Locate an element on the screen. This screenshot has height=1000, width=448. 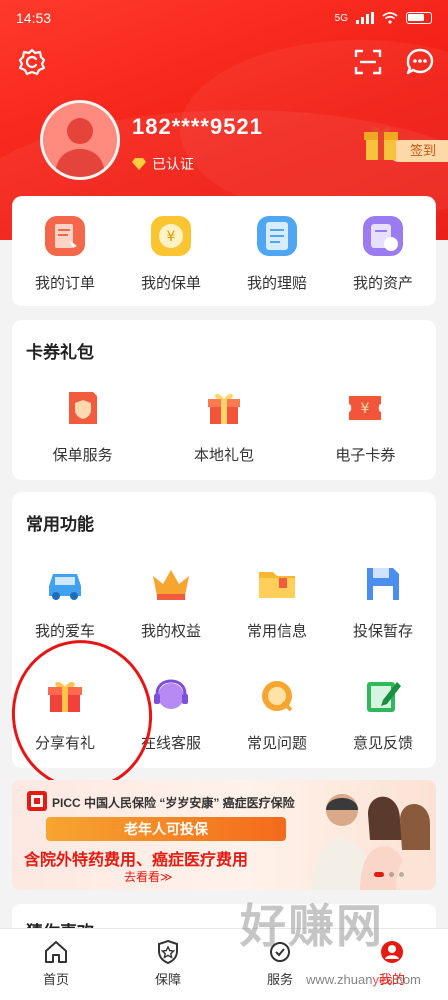
policy-service-label: 保单服务 is located at coordinates (82, 455).